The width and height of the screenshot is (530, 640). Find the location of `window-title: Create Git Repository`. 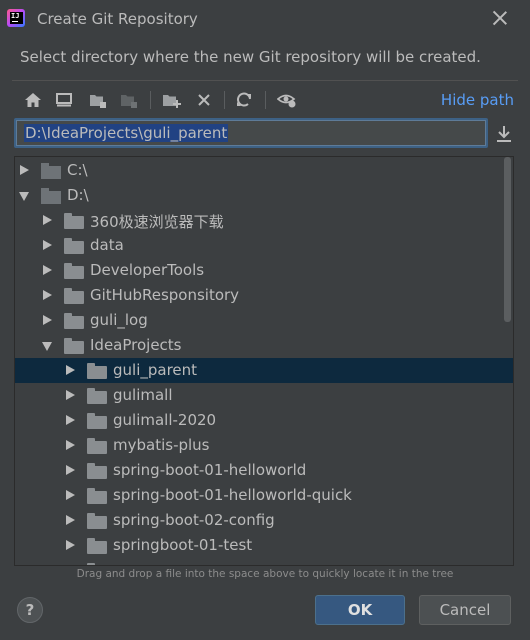

window-title: Create Git Repository is located at coordinates (117, 19).